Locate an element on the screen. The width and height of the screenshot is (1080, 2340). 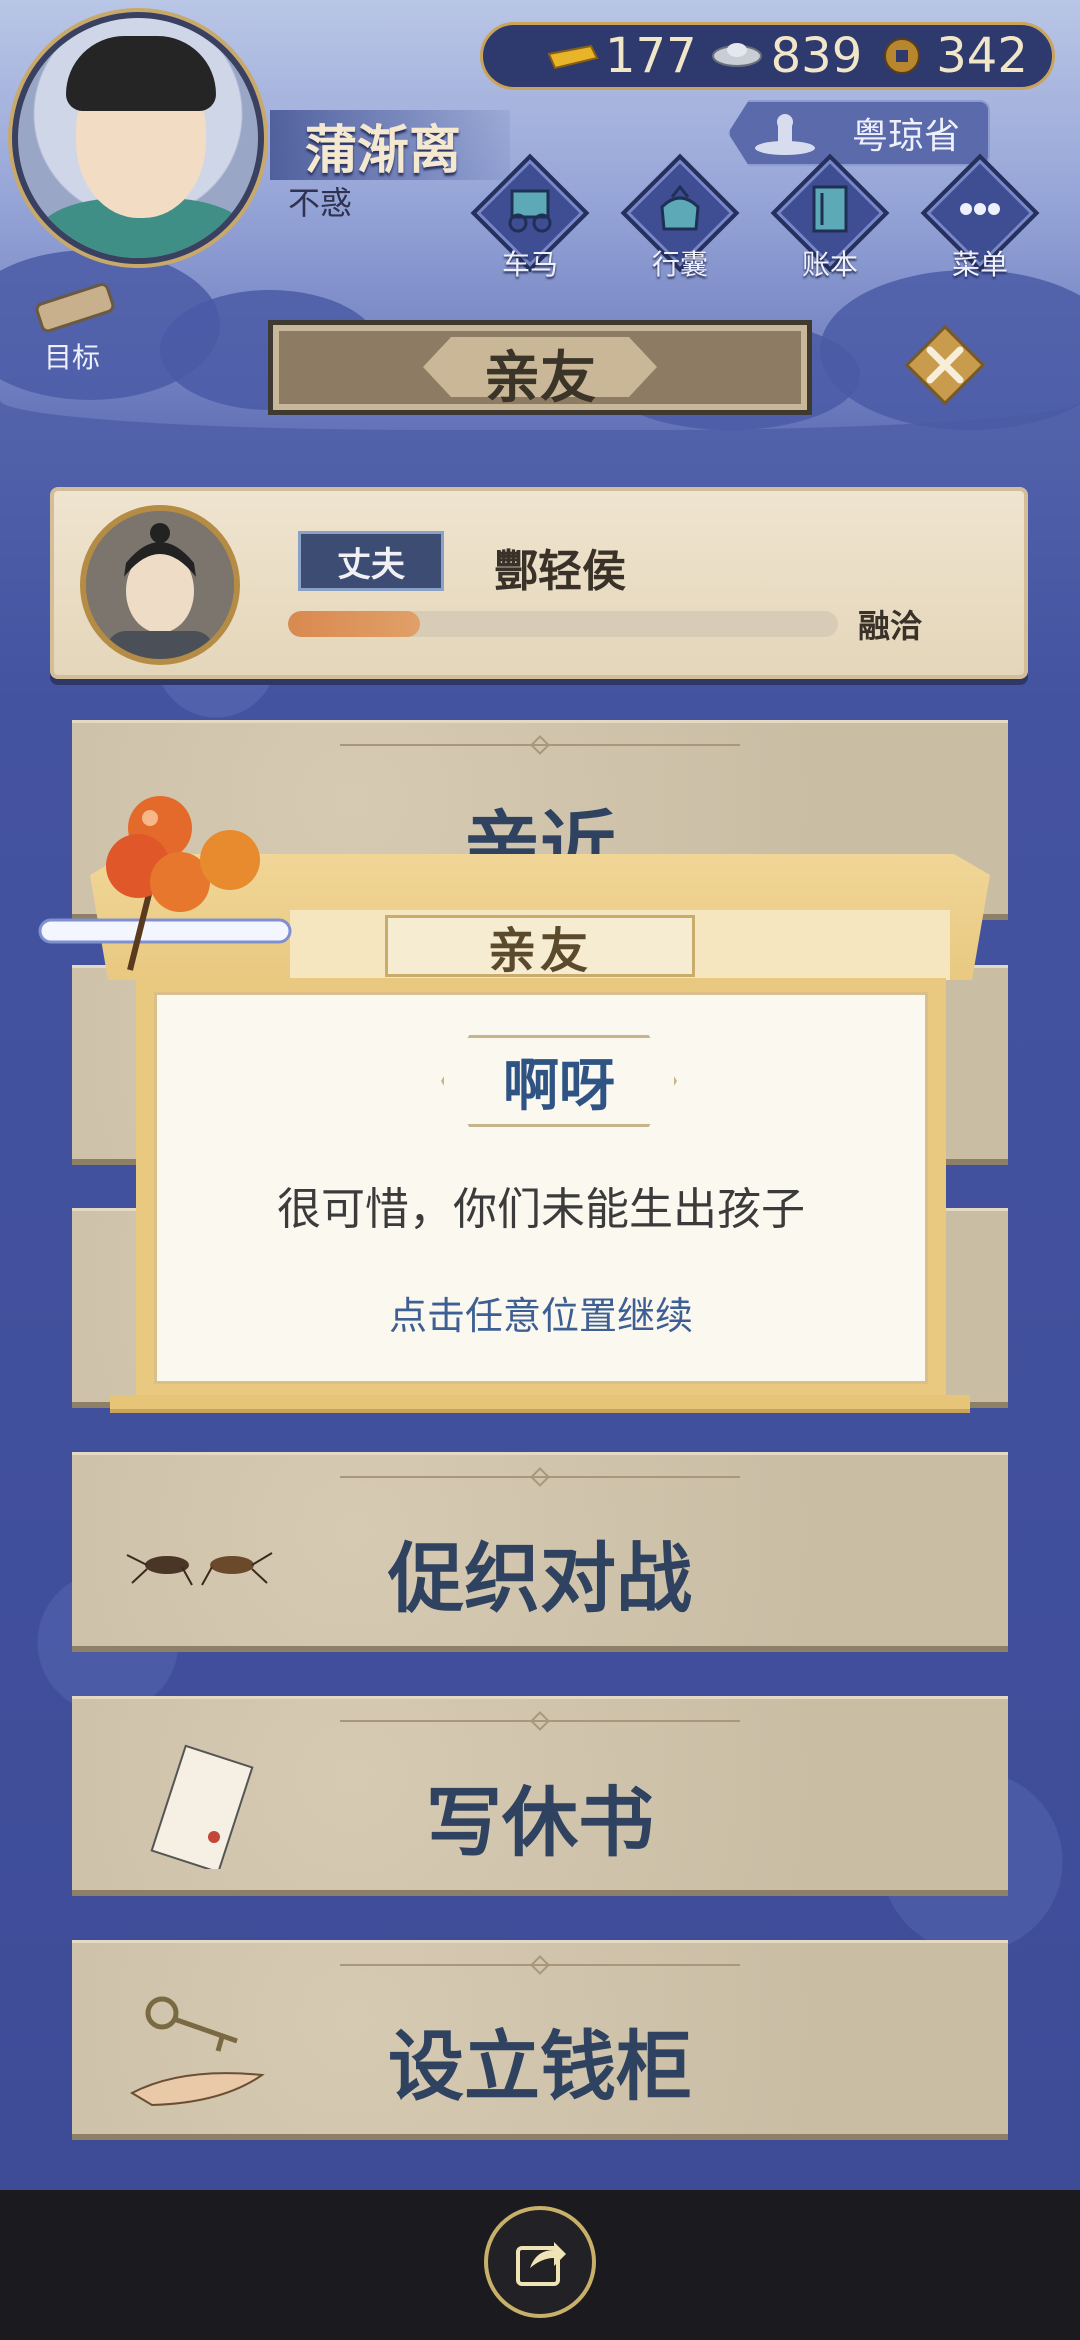
coin-counter: 342 is located at coordinates (951, 56).